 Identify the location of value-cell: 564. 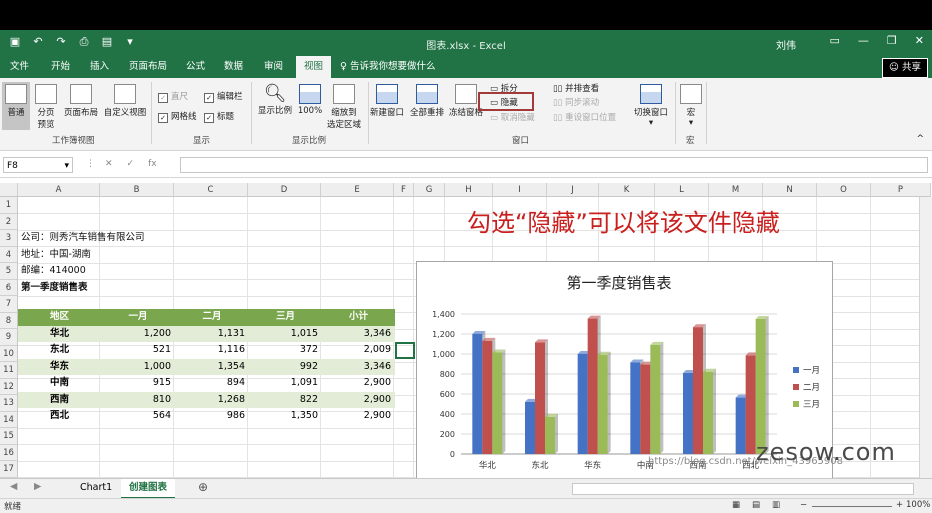
(138, 416).